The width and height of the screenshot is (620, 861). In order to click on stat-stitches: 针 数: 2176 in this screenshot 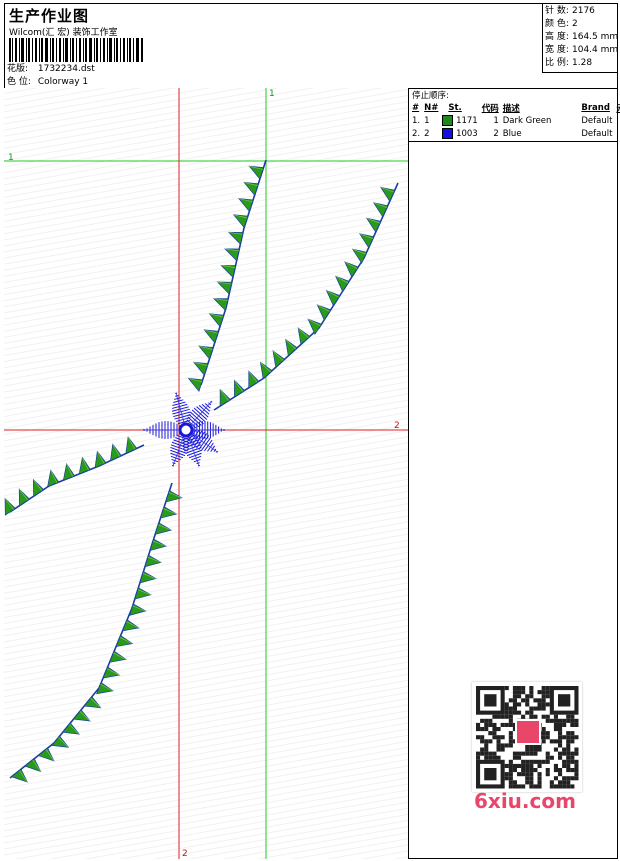, I will do `click(570, 11)`.